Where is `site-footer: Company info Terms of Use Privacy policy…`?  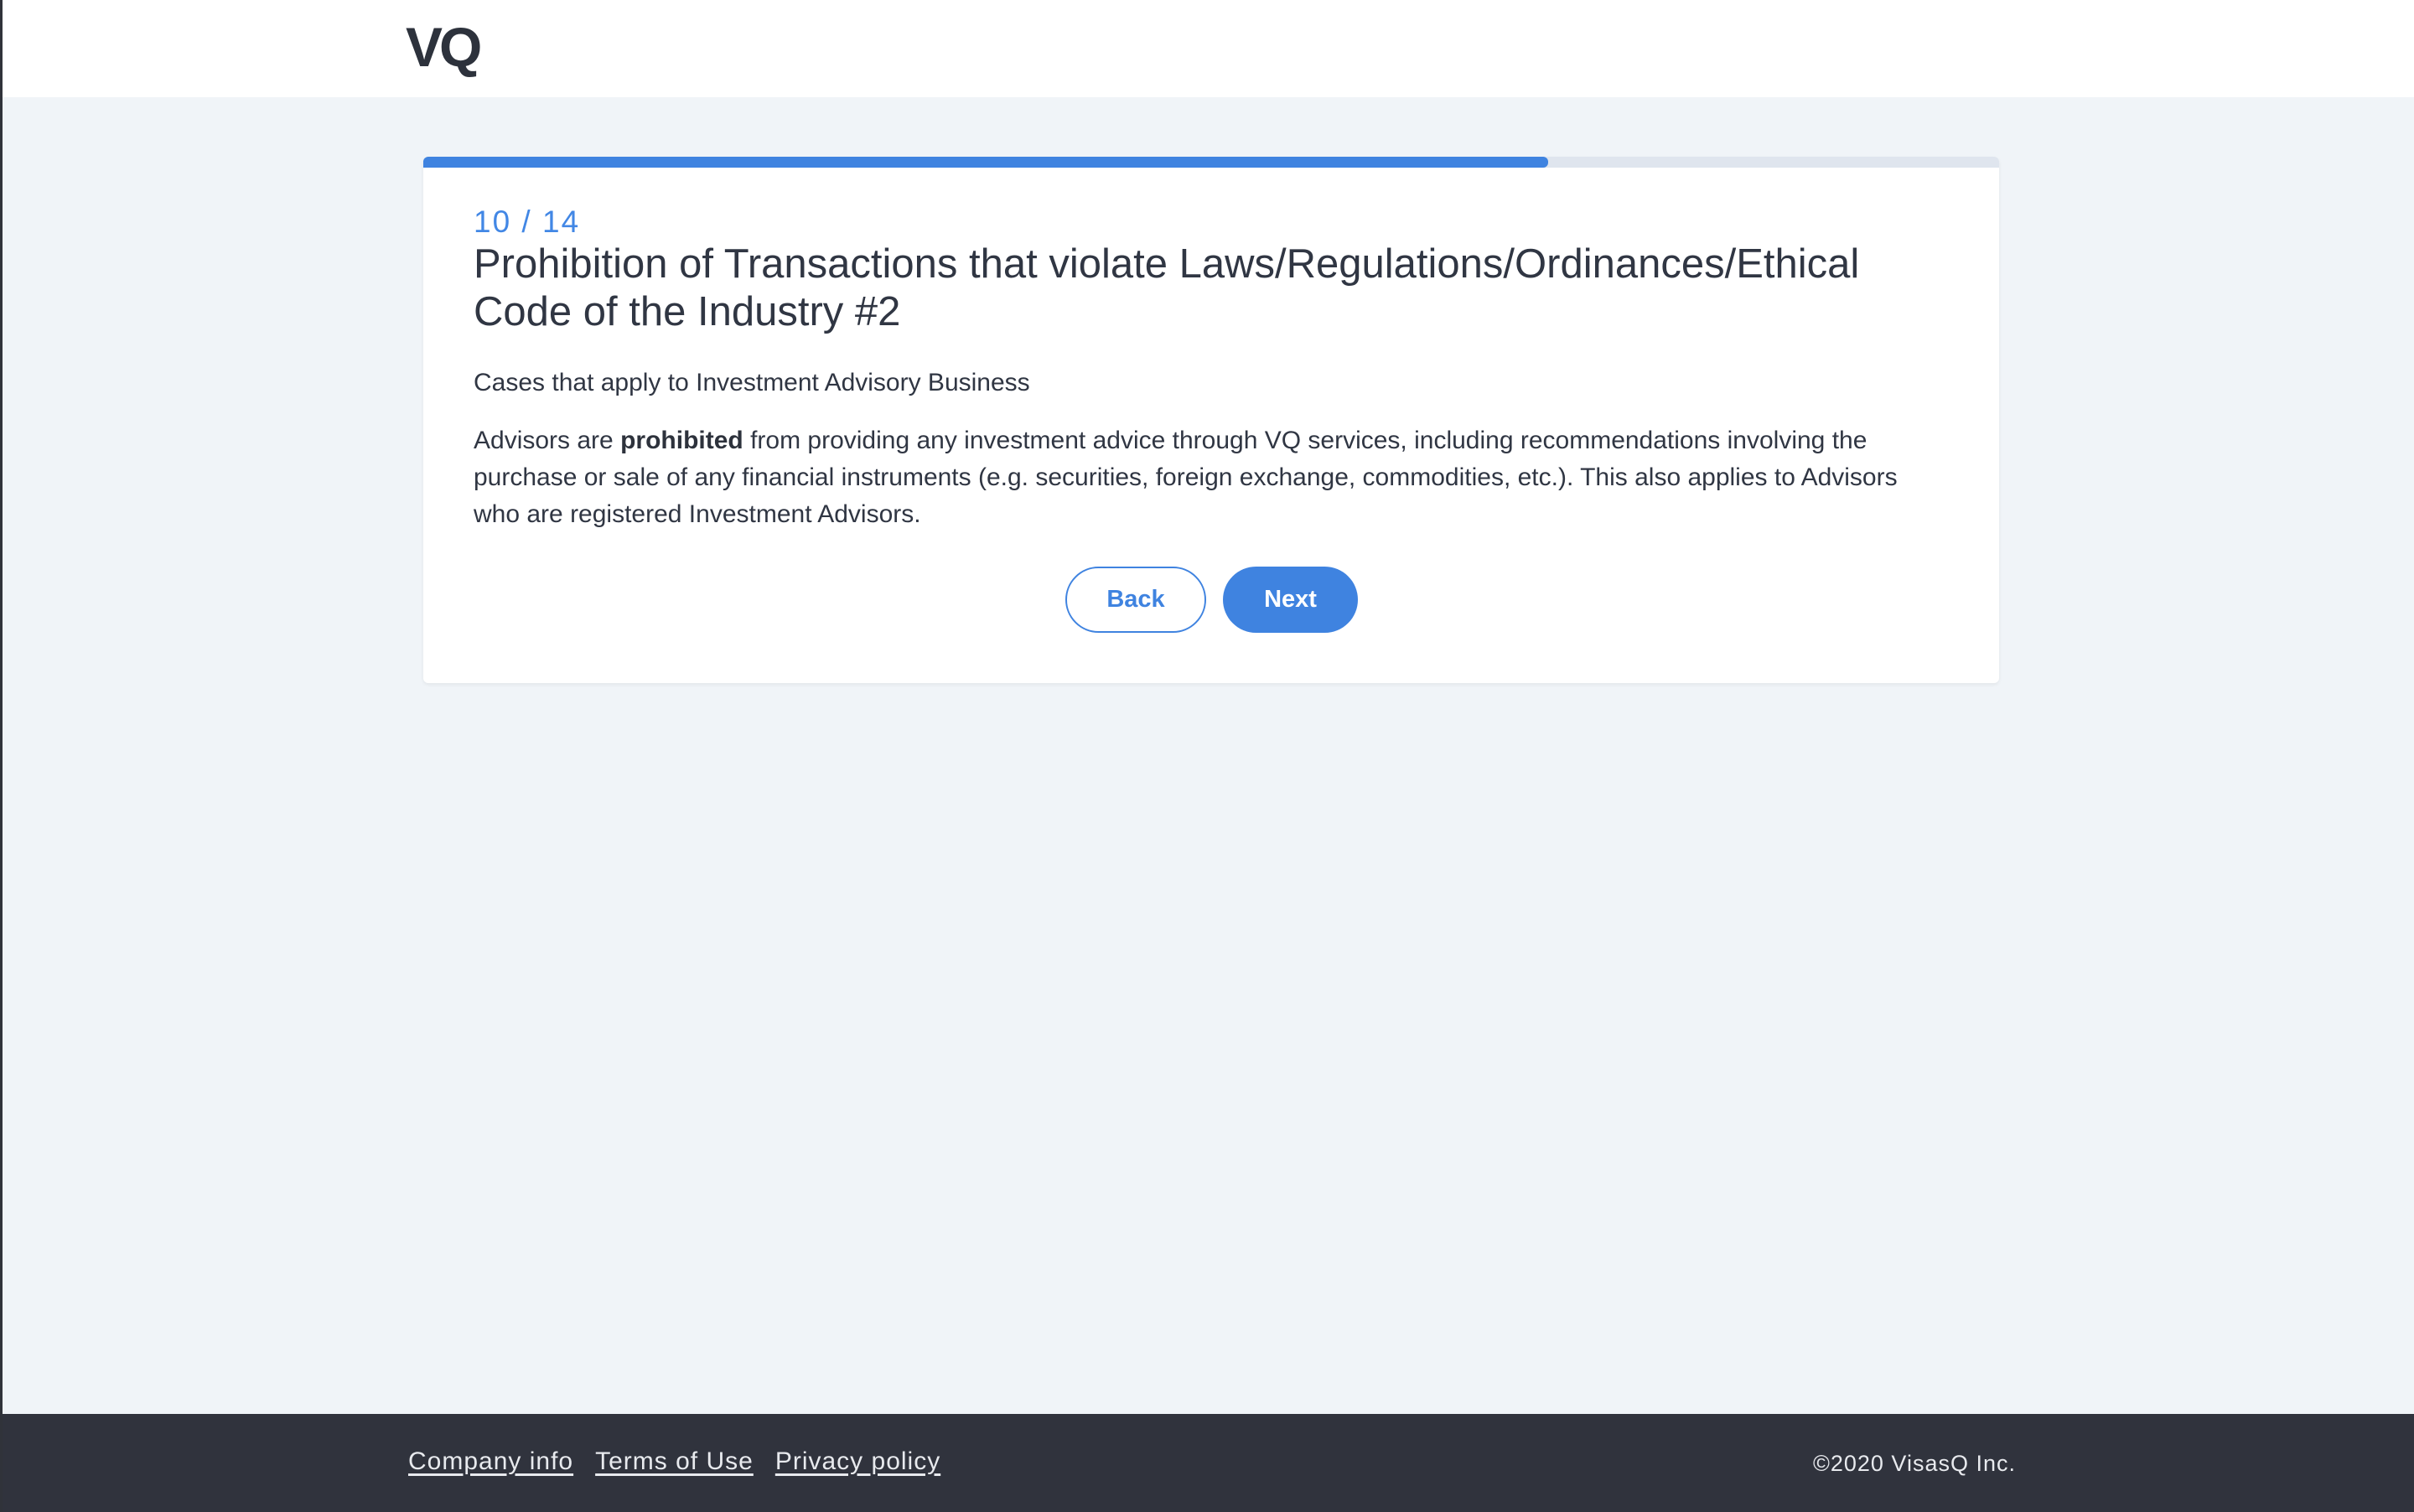 site-footer: Company info Terms of Use Privacy policy… is located at coordinates (1209, 1463).